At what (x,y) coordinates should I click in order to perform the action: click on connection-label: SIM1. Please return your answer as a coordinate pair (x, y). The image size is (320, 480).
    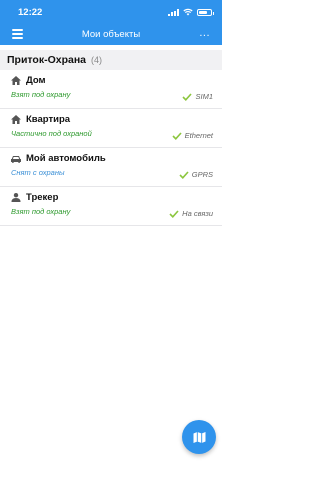
    Looking at the image, I should click on (204, 96).